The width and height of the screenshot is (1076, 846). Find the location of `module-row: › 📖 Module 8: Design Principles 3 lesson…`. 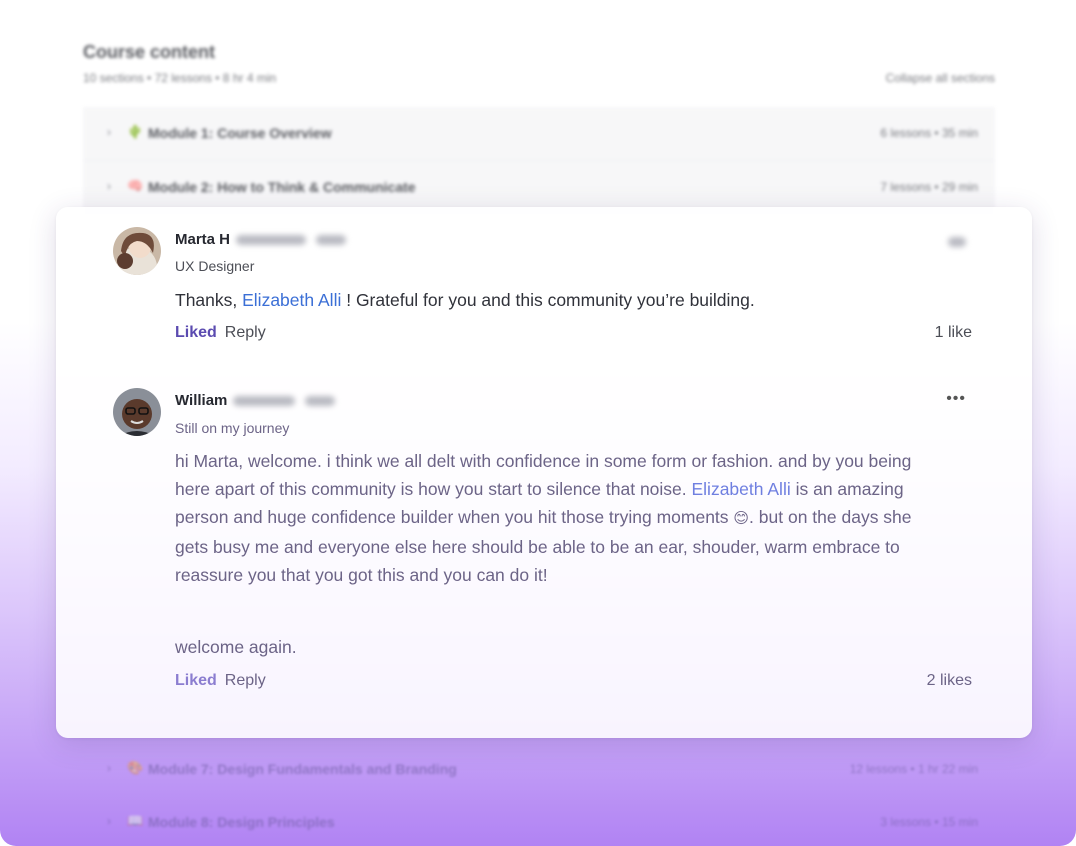

module-row: › 📖 Module 8: Design Principles 3 lesson… is located at coordinates (539, 821).